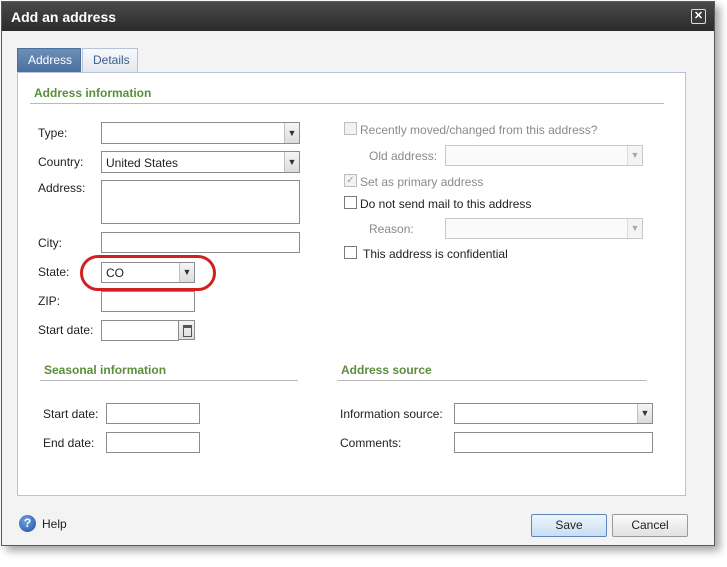  I want to click on tab-address: Address, so click(49, 60).